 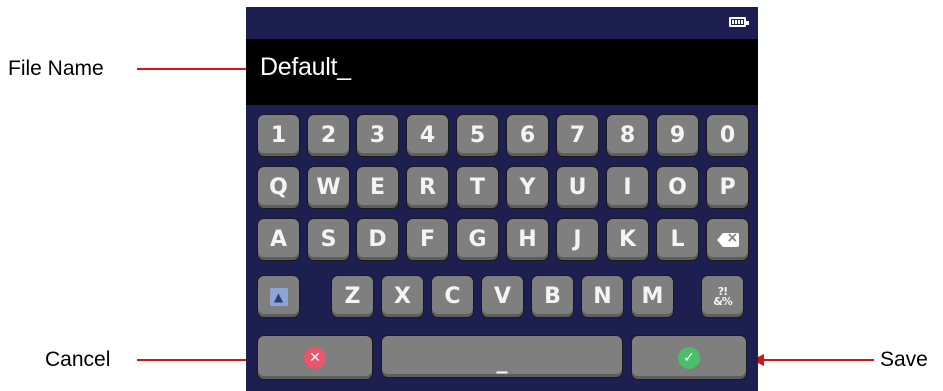 I want to click on key-4: 4, so click(x=427, y=135).